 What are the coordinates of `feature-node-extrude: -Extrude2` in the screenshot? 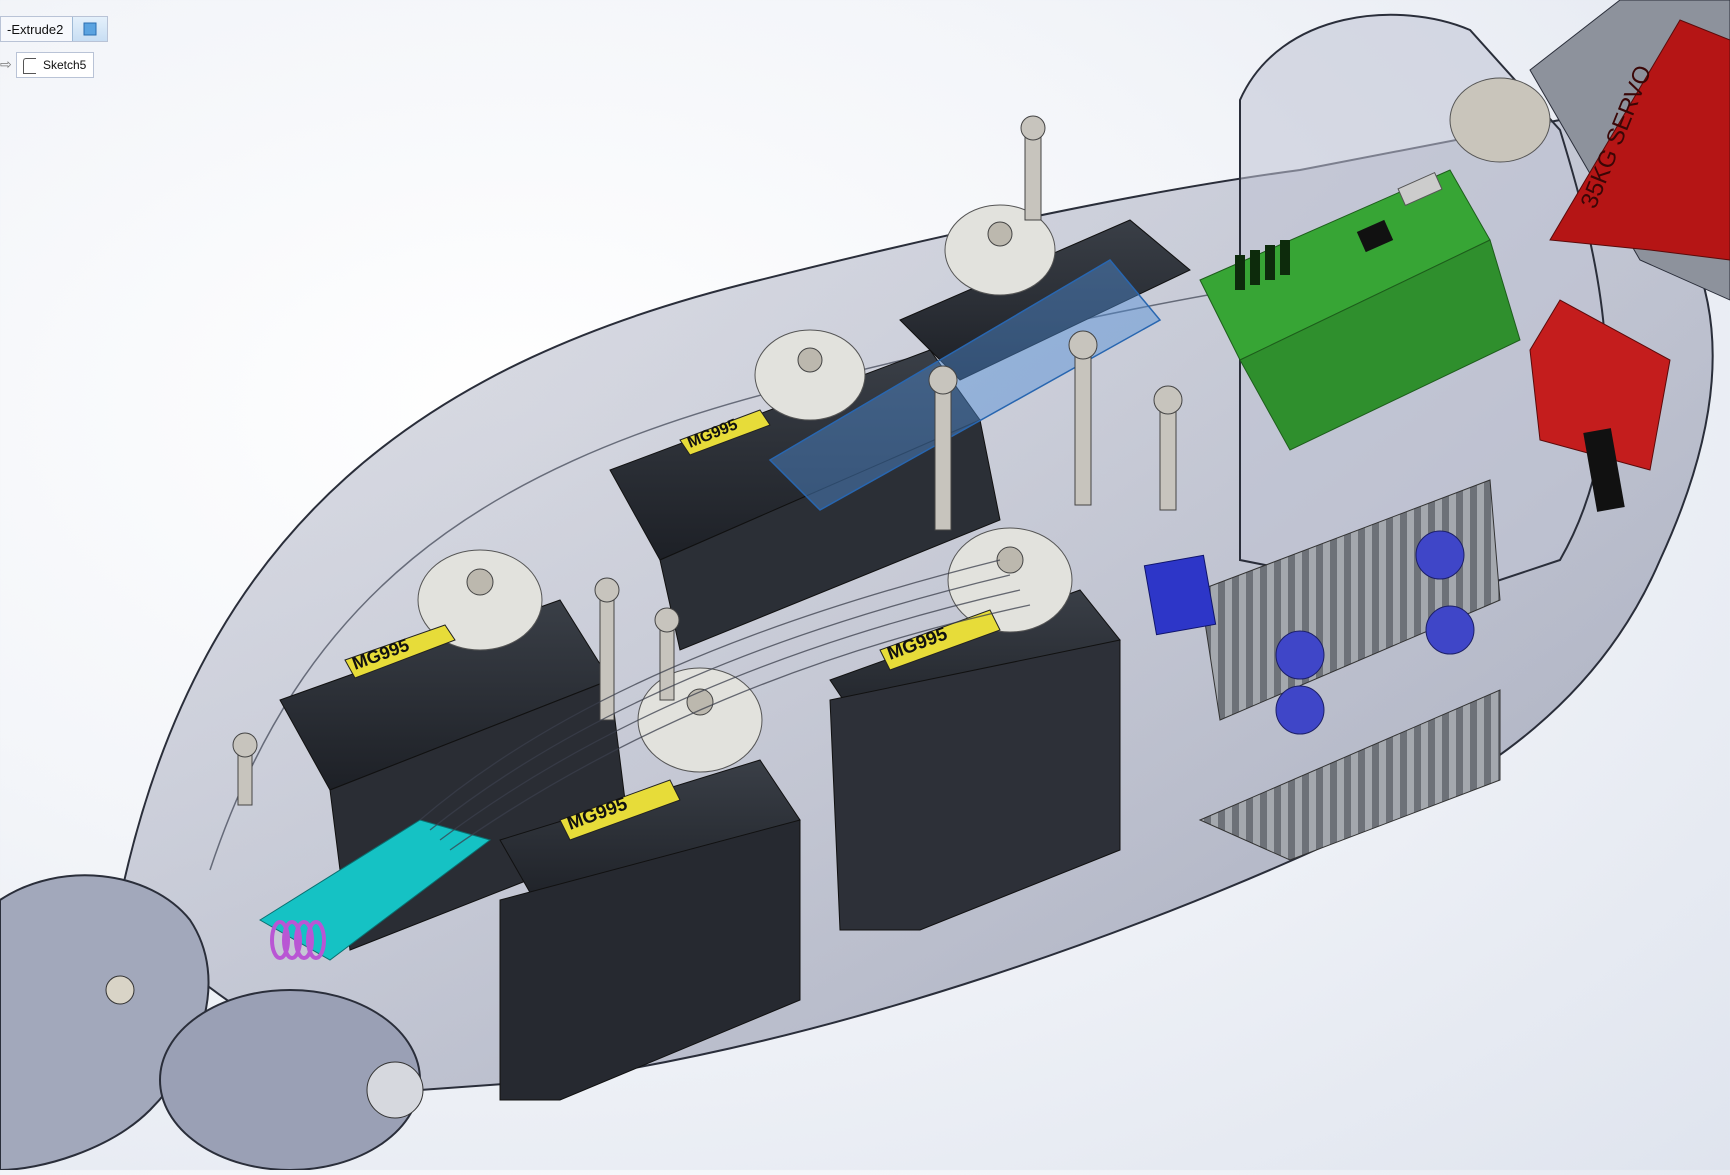 It's located at (54, 29).